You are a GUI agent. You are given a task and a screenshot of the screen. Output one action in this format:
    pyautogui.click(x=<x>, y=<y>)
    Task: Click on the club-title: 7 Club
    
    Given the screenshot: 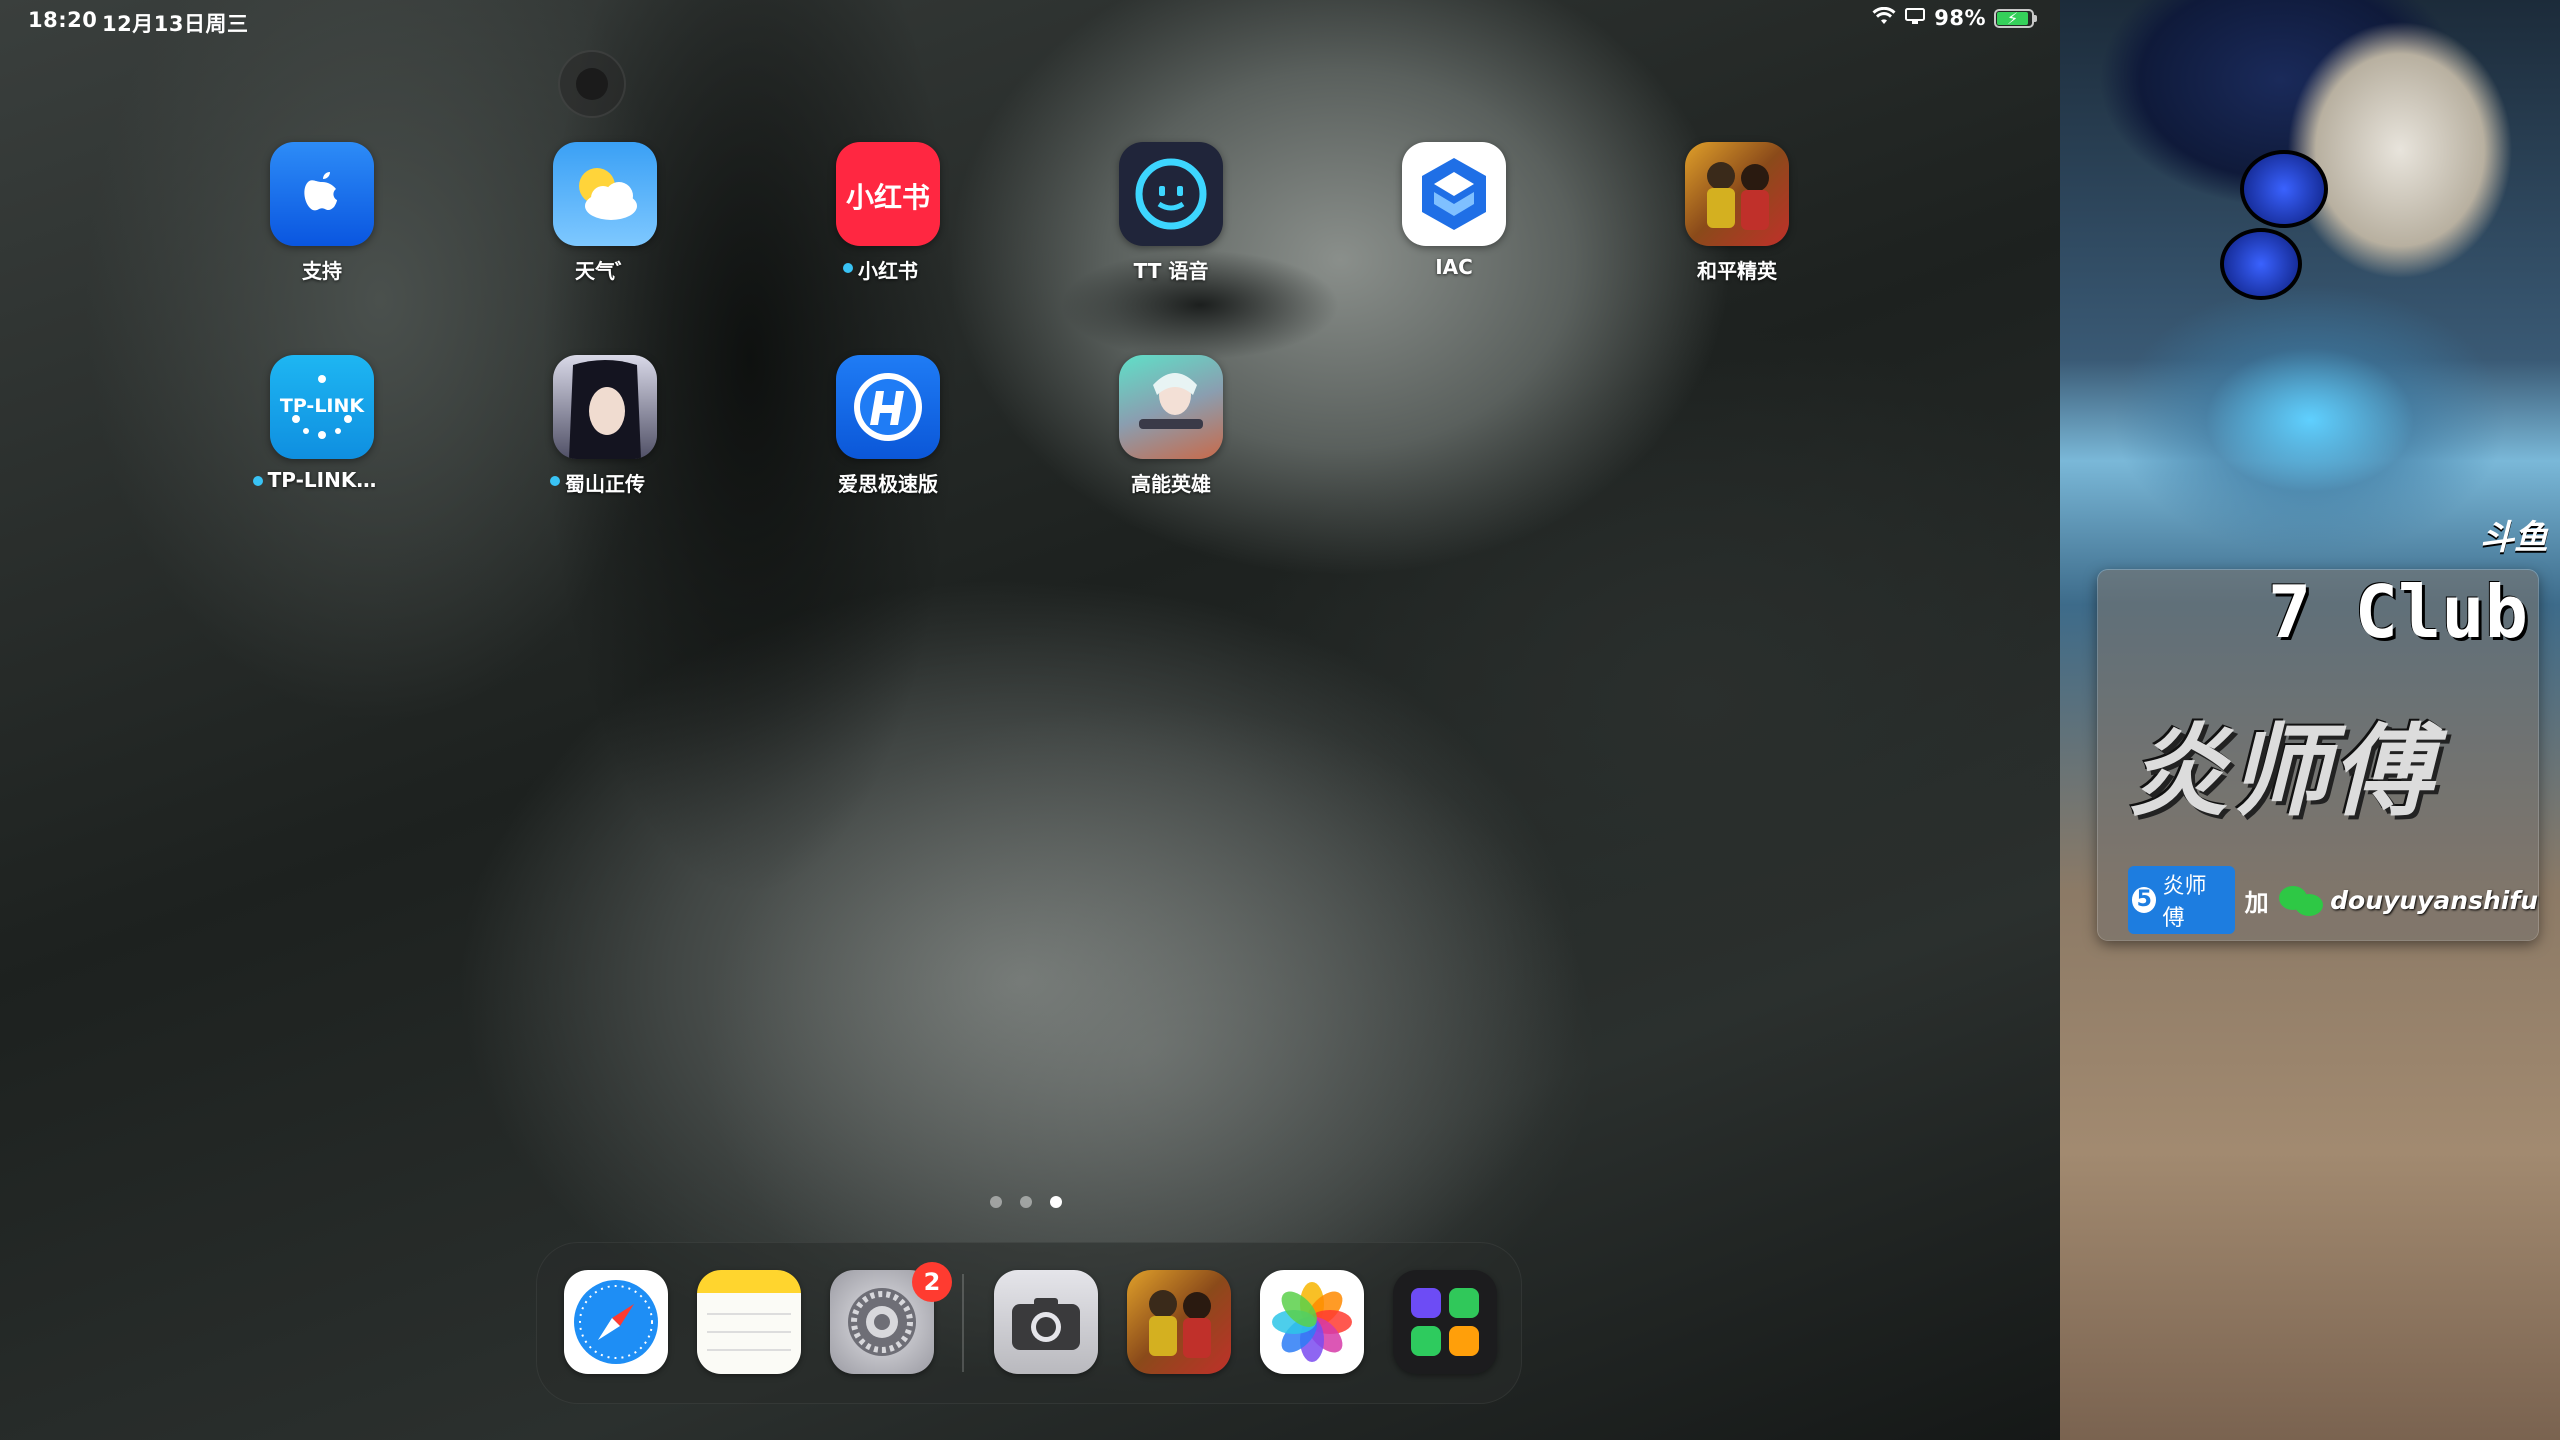 What is the action you would take?
    pyautogui.click(x=2397, y=612)
    